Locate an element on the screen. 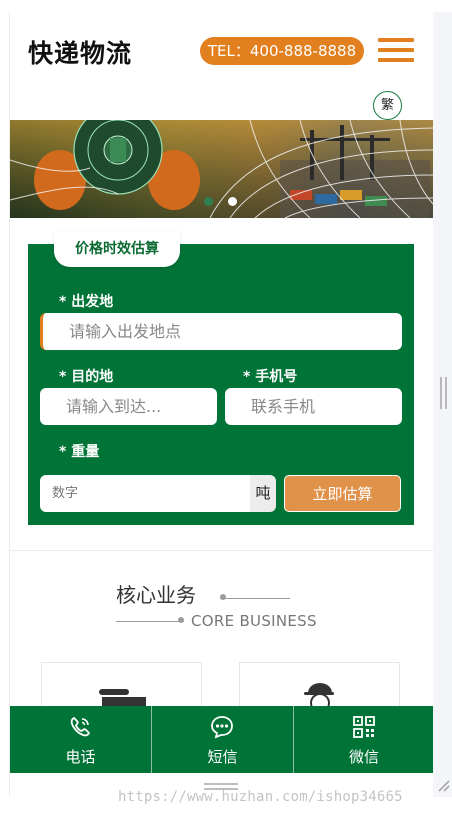 This screenshot has width=452, height=817. weight-unit: 吨 is located at coordinates (263, 493).